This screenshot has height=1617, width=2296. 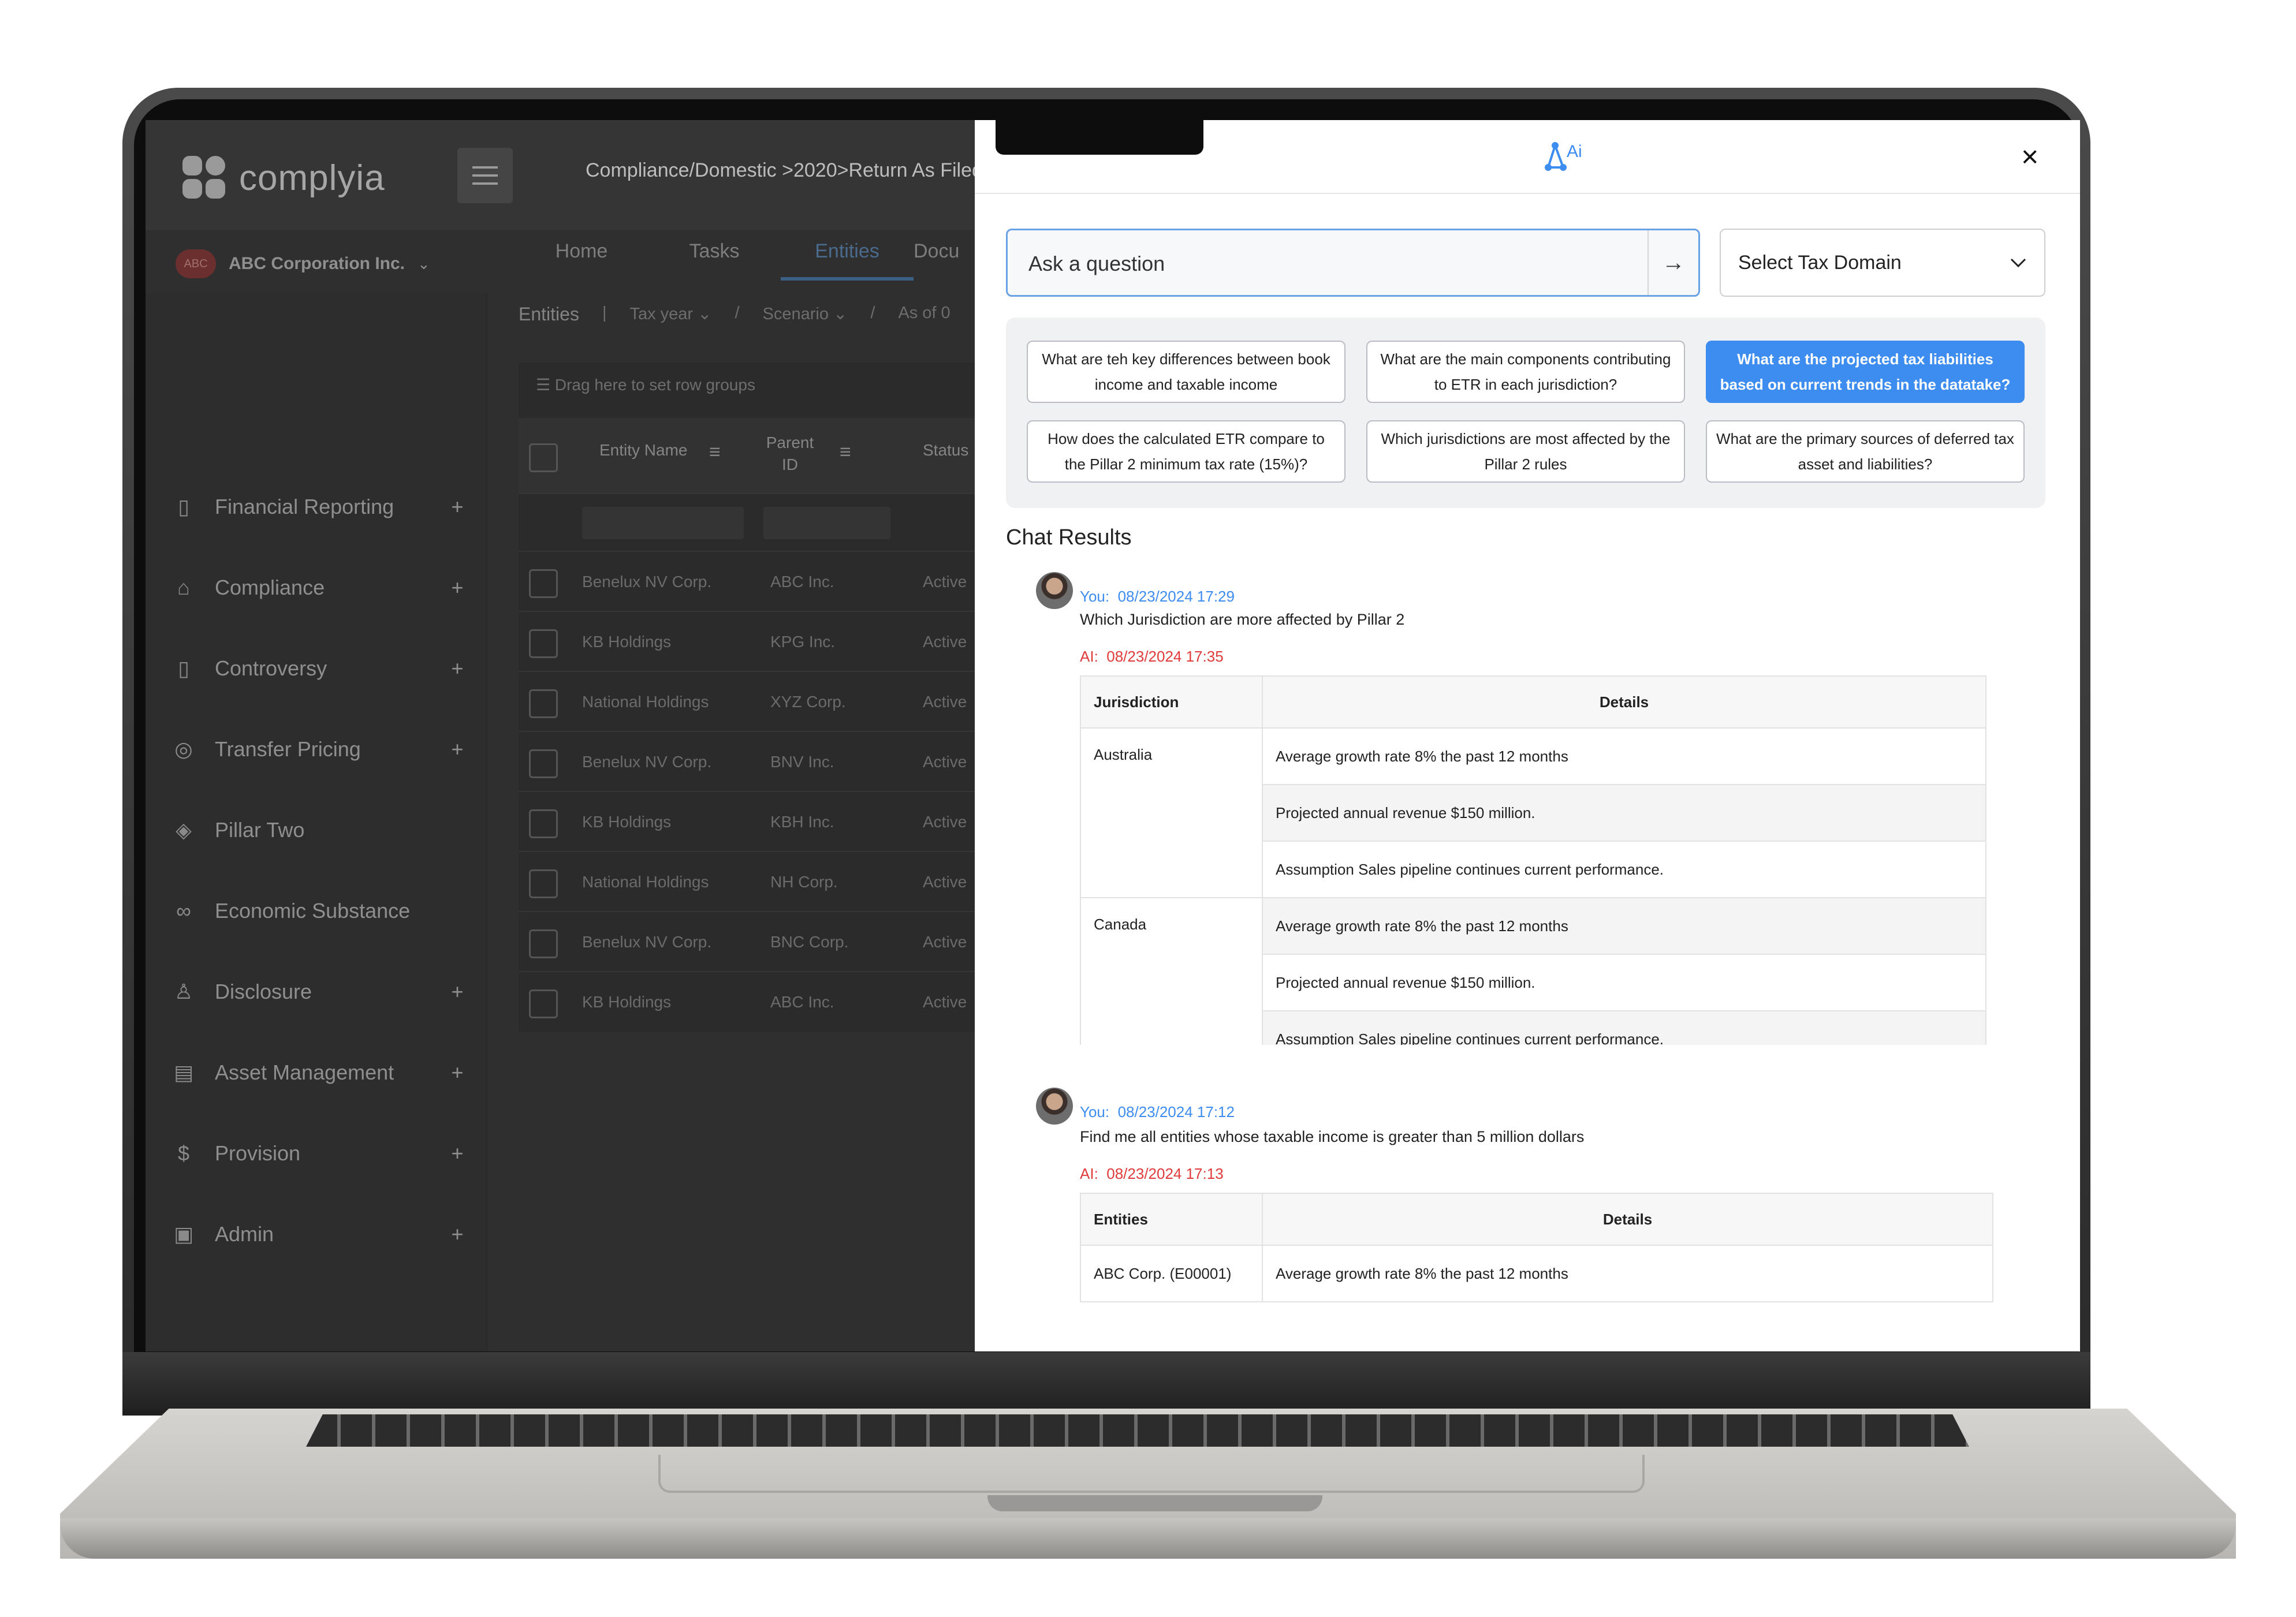 I want to click on laptop-trackpad, so click(x=1151, y=1474).